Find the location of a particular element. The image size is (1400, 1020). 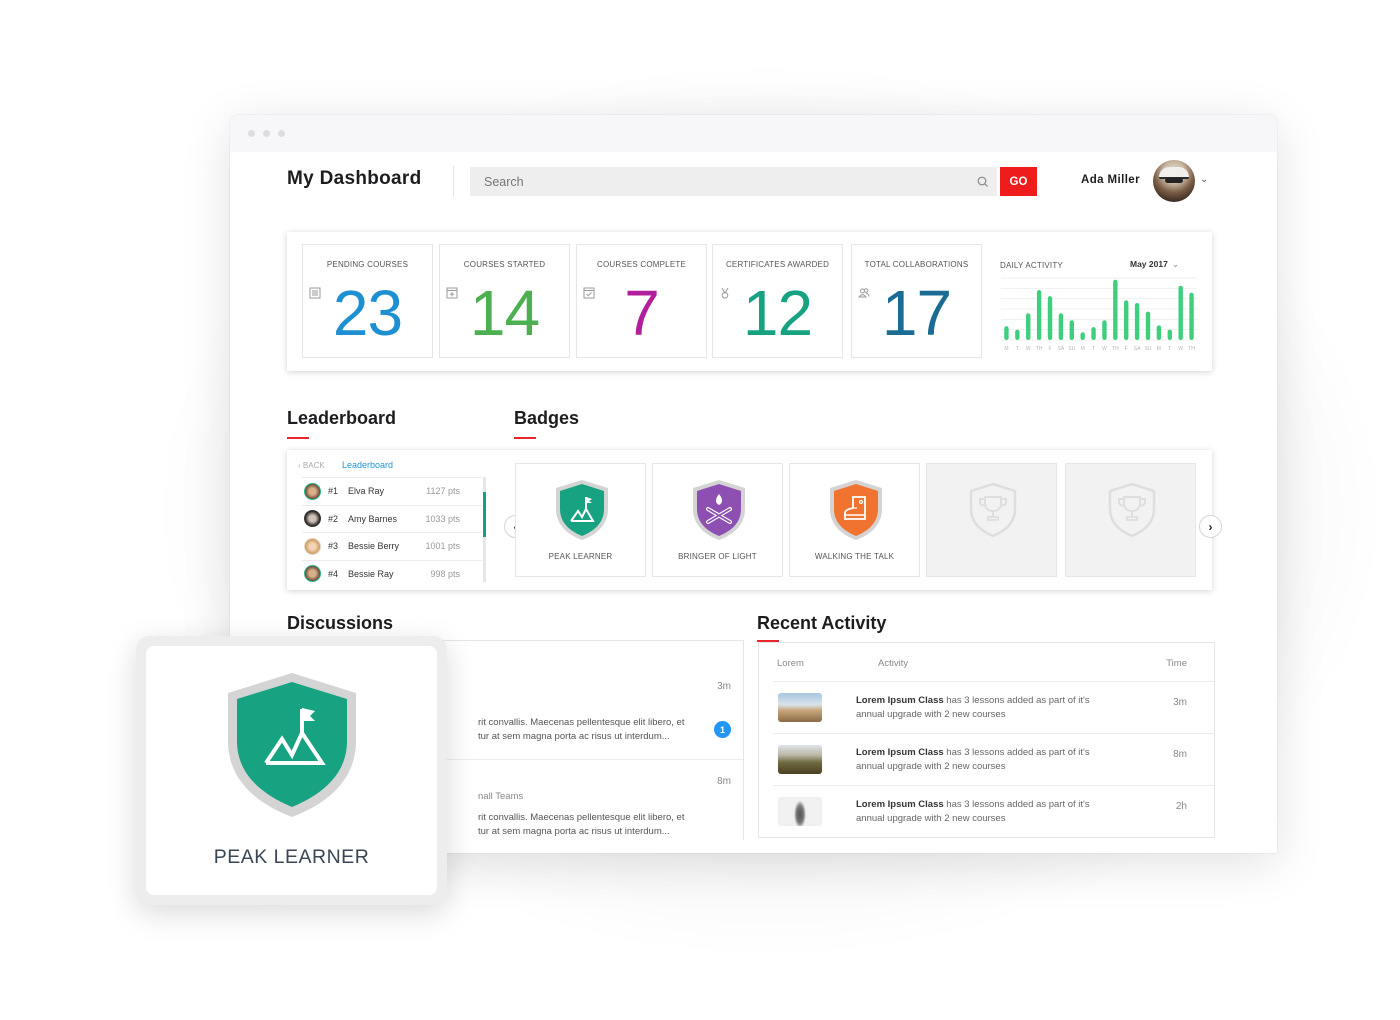

stat-card-certificates-awarded: CERTIFICATES AWARDED 12 is located at coordinates (777, 301).